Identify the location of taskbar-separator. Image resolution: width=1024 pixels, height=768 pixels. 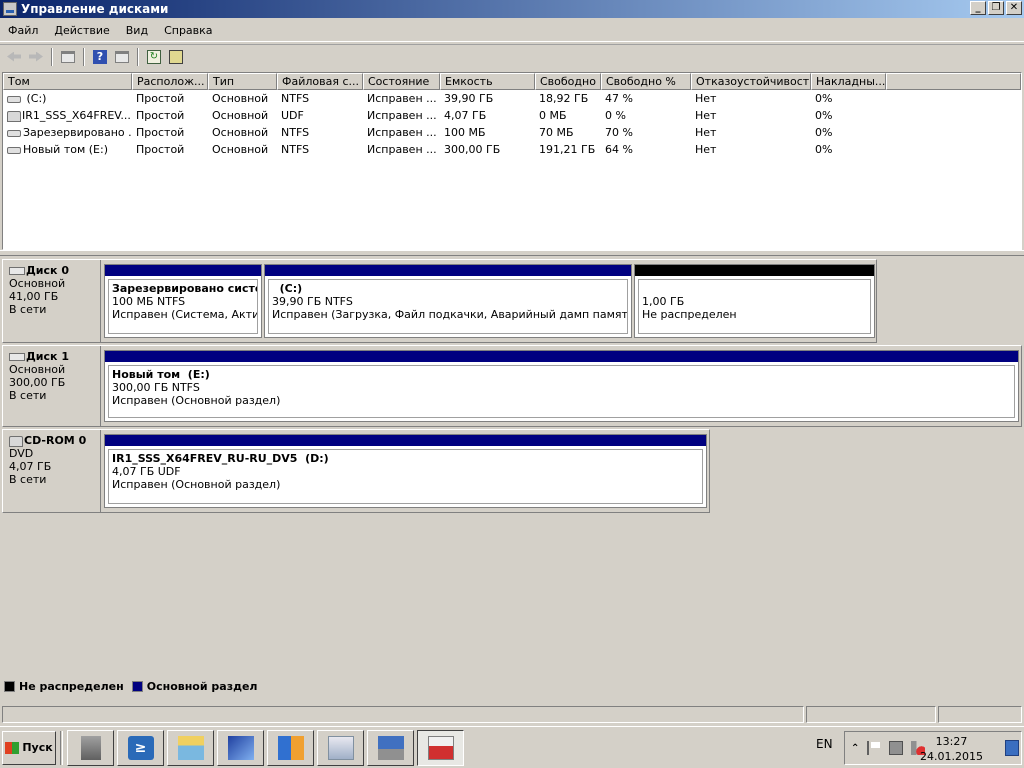
(61, 747).